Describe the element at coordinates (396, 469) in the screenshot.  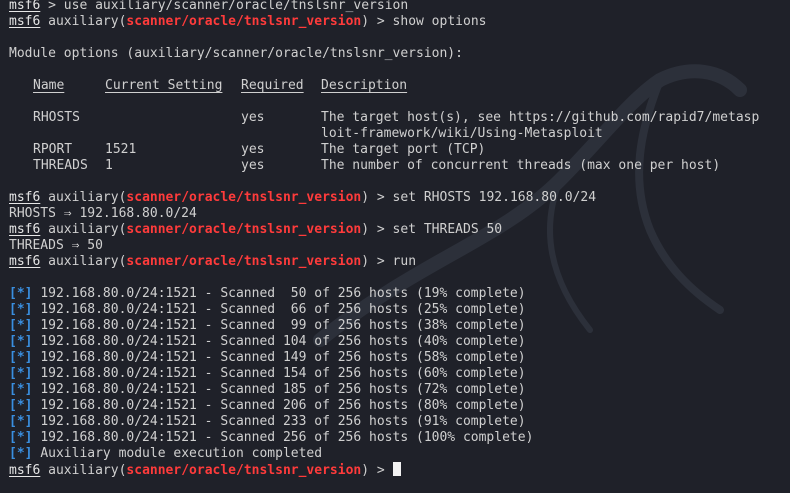
I see `text-cursor` at that location.